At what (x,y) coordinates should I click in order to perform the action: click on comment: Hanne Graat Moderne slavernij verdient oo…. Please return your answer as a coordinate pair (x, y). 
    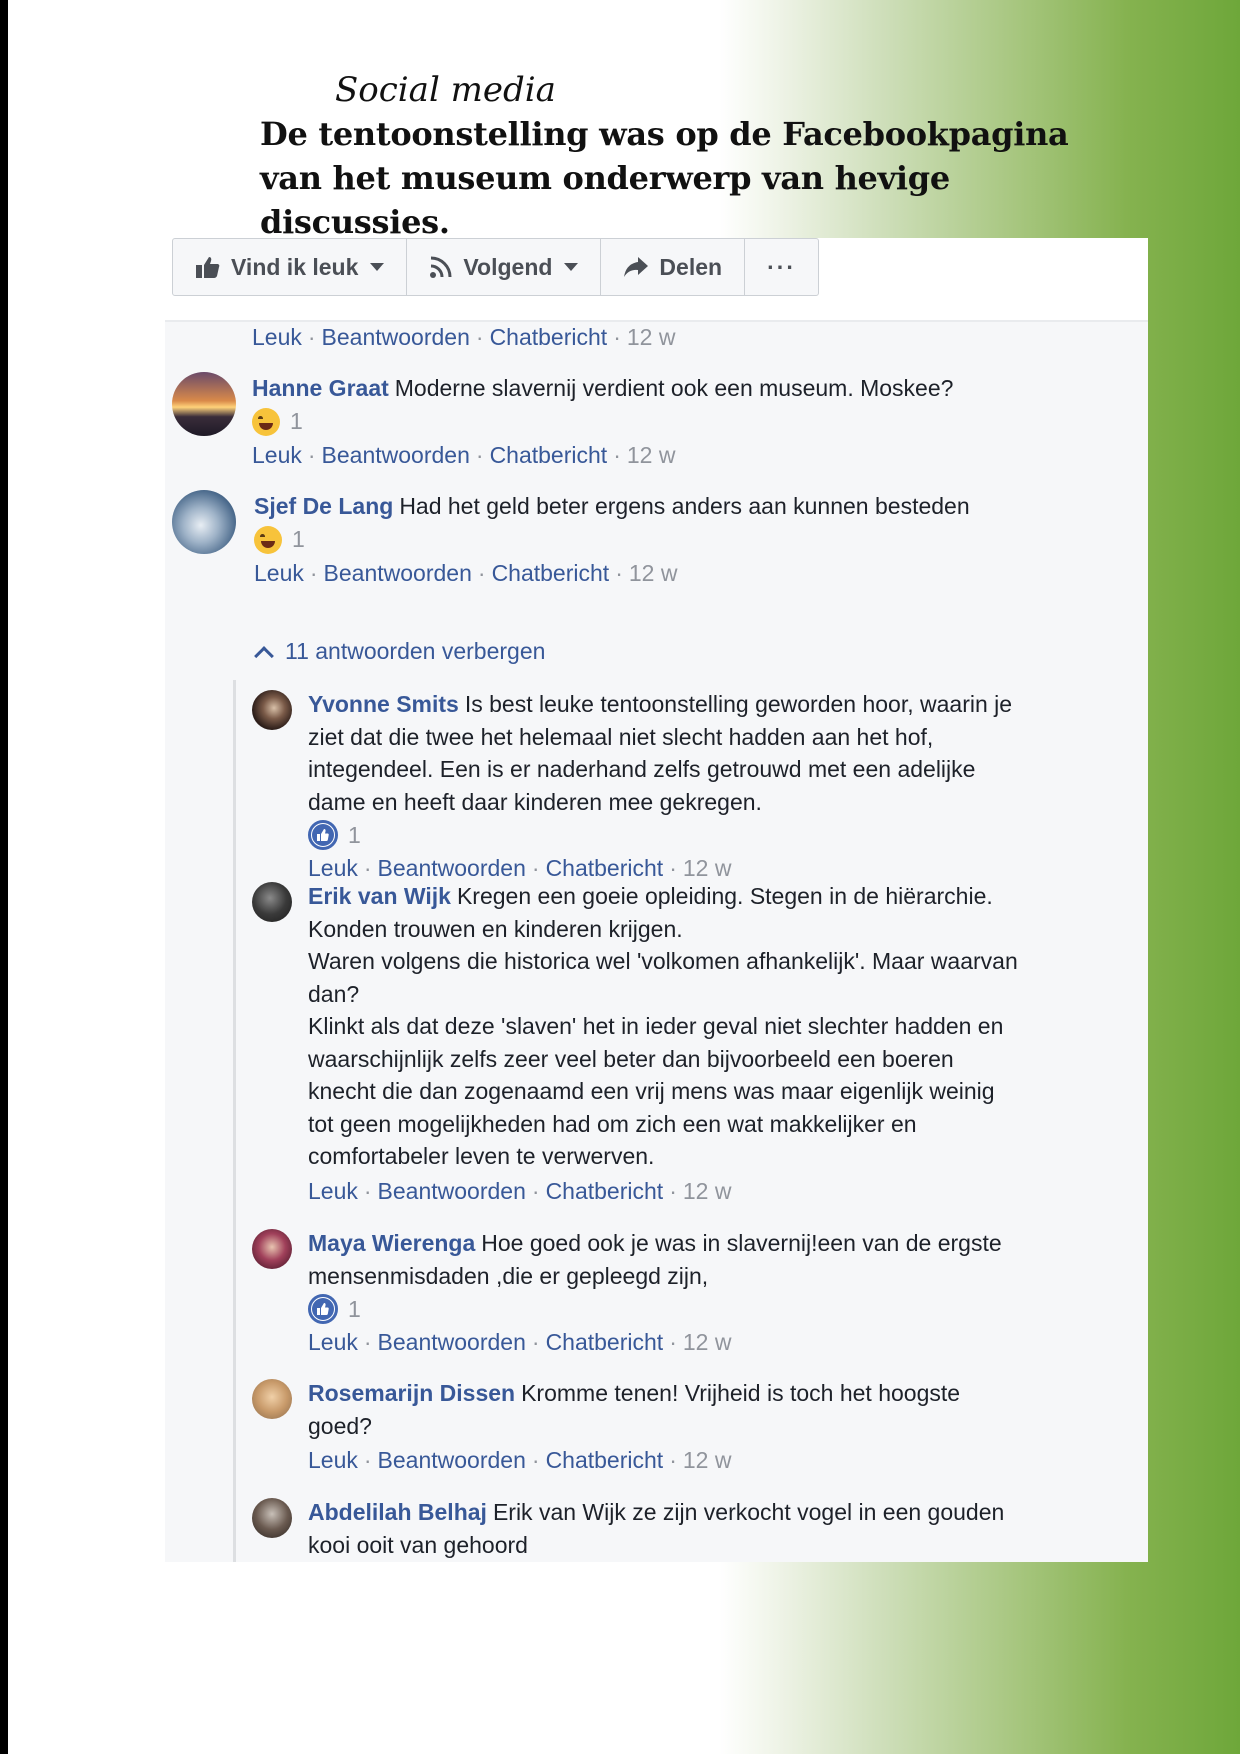
    Looking at the image, I should click on (656, 427).